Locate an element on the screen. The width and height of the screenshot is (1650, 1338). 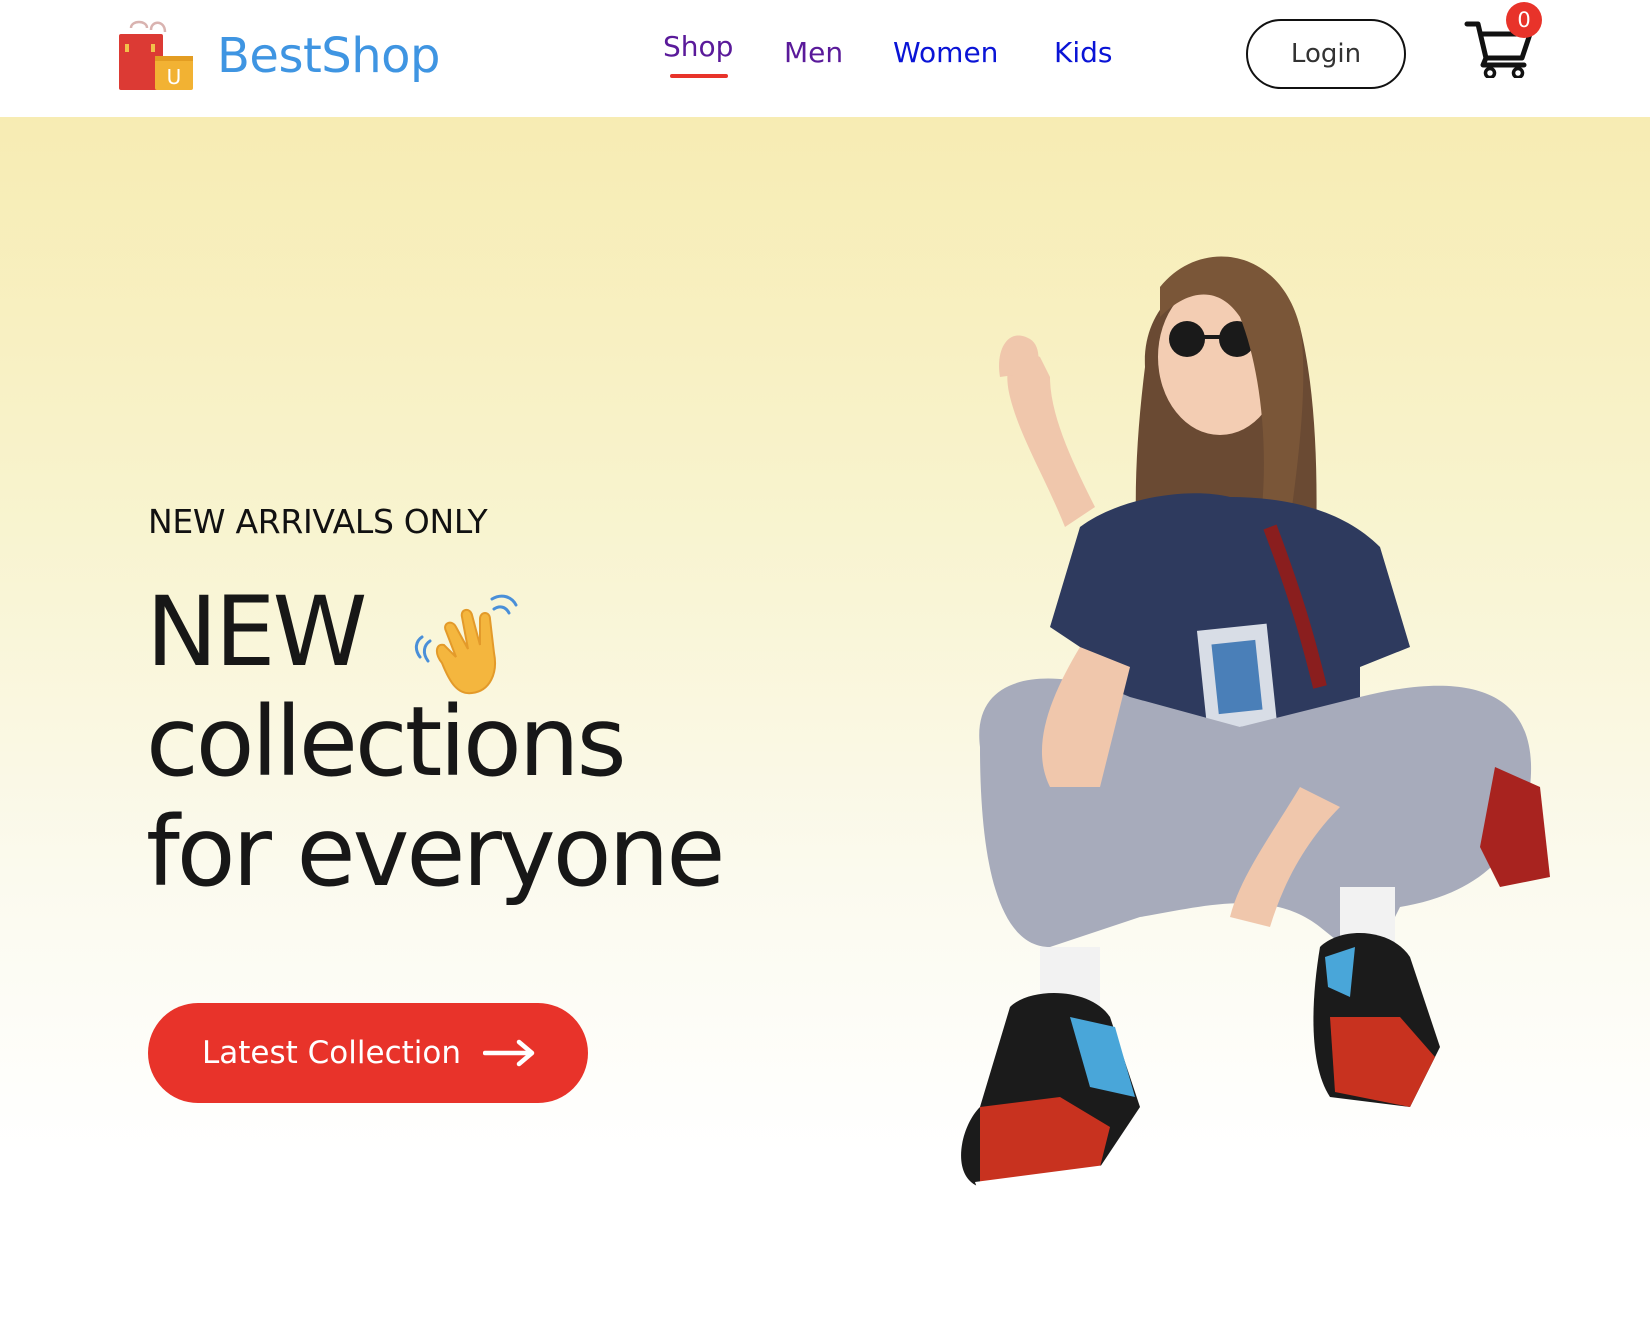
nav-item-kids: Kids is located at coordinates (1083, 52).